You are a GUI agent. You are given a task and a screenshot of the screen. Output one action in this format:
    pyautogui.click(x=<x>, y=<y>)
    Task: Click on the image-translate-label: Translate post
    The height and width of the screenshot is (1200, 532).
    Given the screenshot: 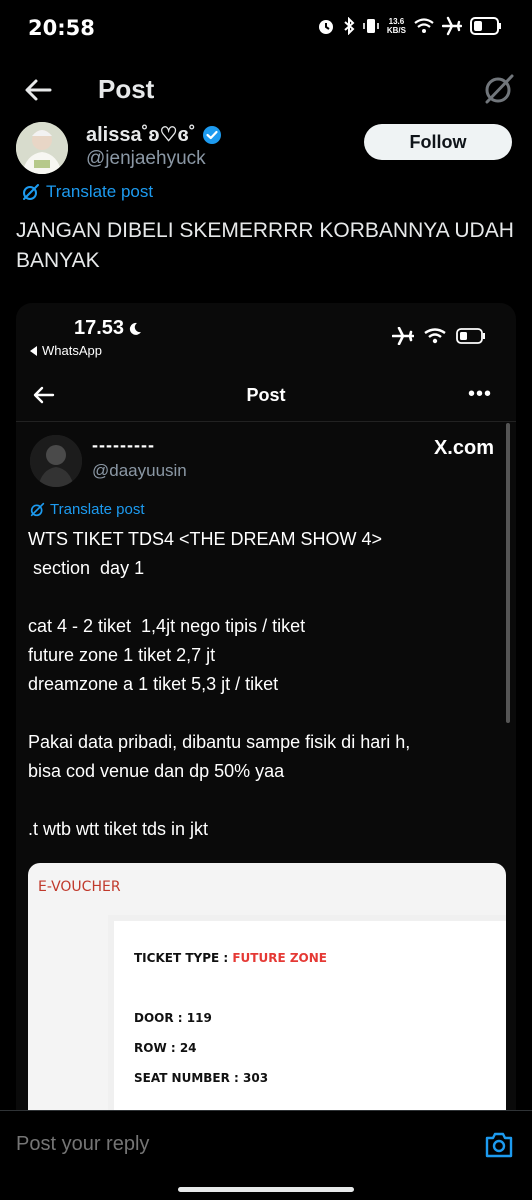 What is the action you would take?
    pyautogui.click(x=97, y=509)
    